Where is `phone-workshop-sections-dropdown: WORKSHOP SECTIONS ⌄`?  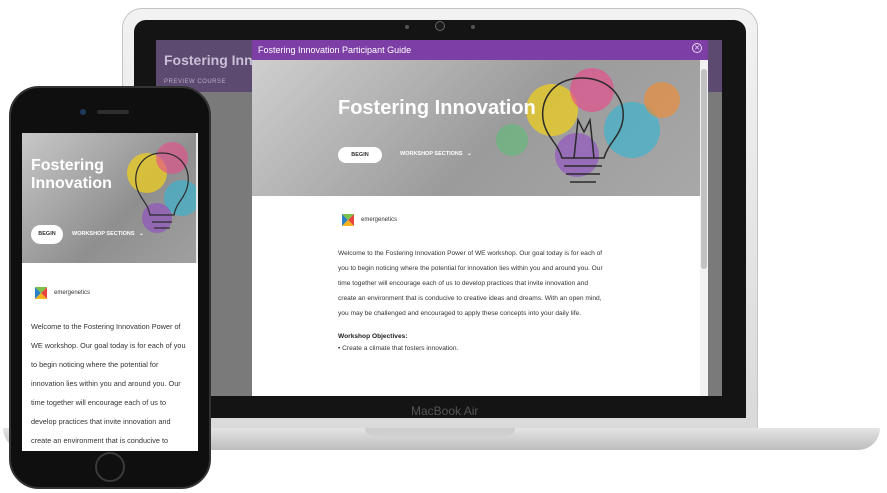 phone-workshop-sections-dropdown: WORKSHOP SECTIONS ⌄ is located at coordinates (108, 234).